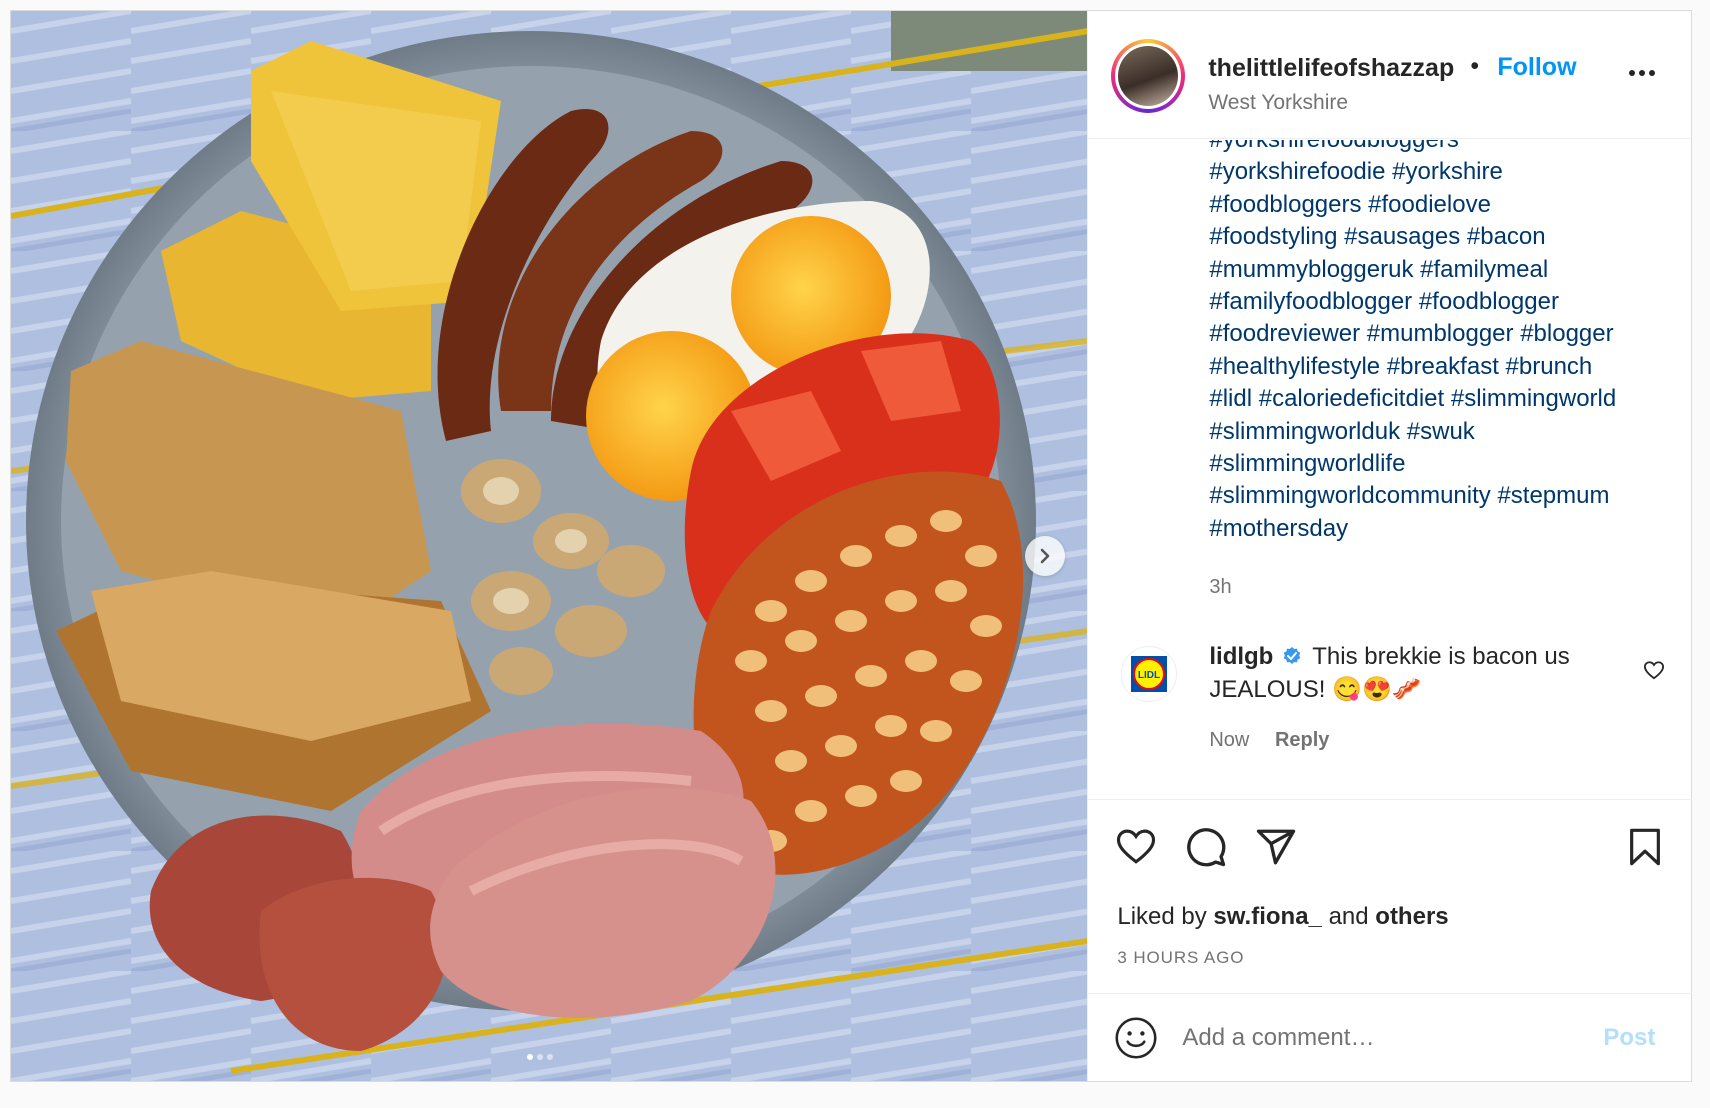  I want to click on hashtag-link: #foodstyling, so click(1273, 236).